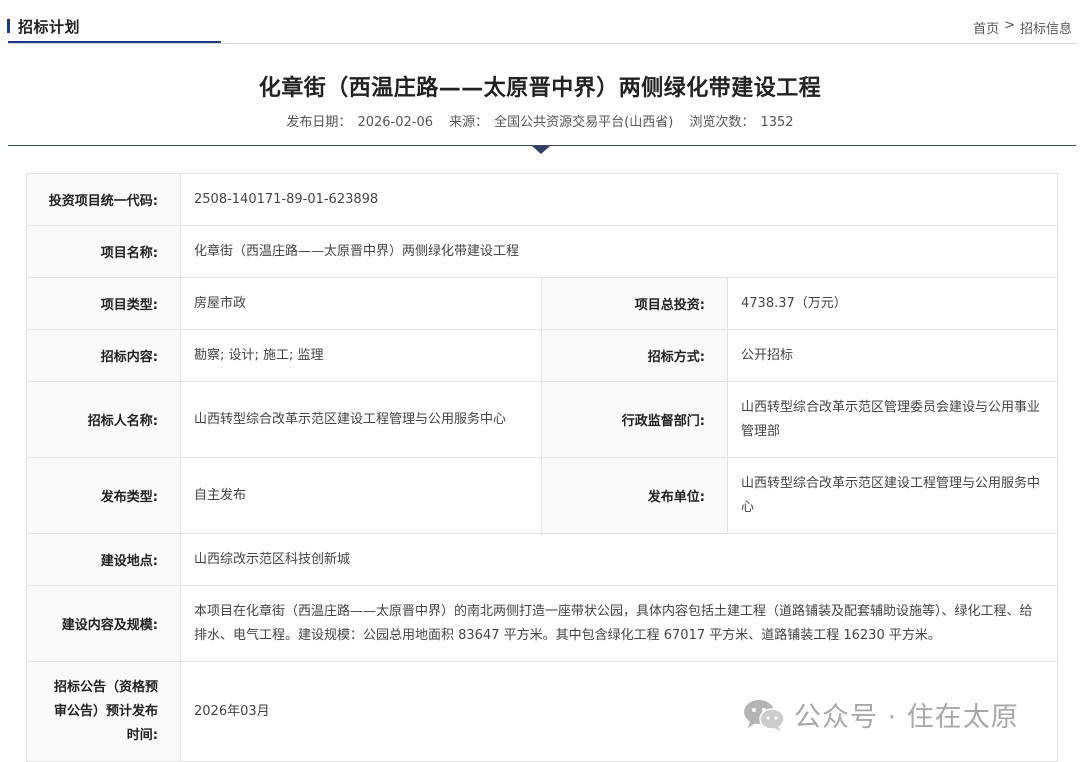  I want to click on publish-date: 发布日期： 2026-02-06, so click(359, 122).